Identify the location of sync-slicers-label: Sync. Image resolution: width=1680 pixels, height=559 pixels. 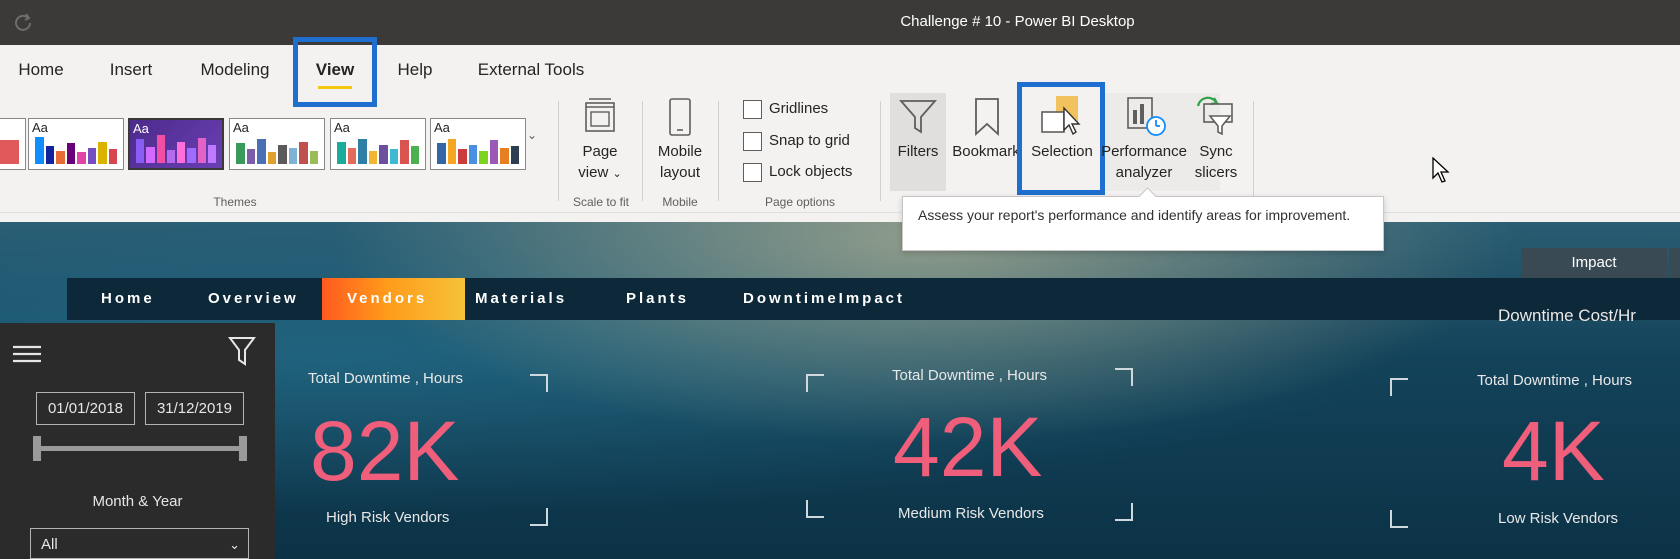
(1216, 151).